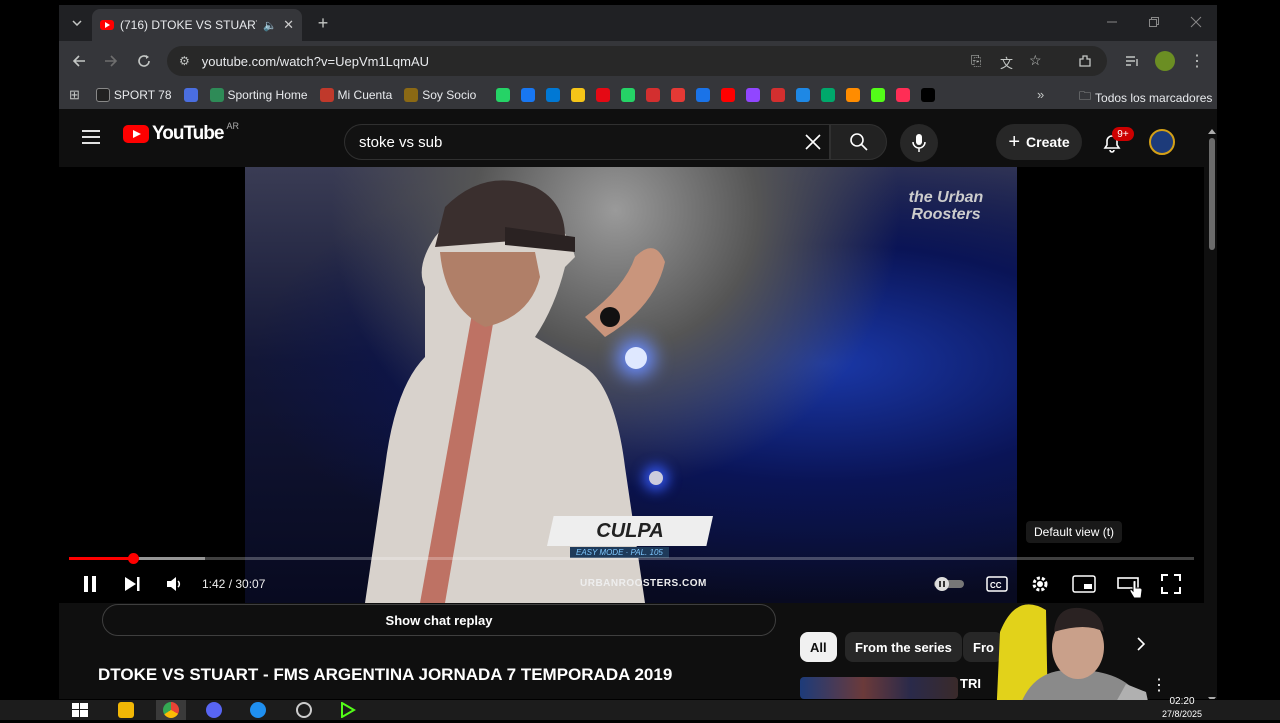  I want to click on chrome-menu-icon: ⋮, so click(1197, 61).